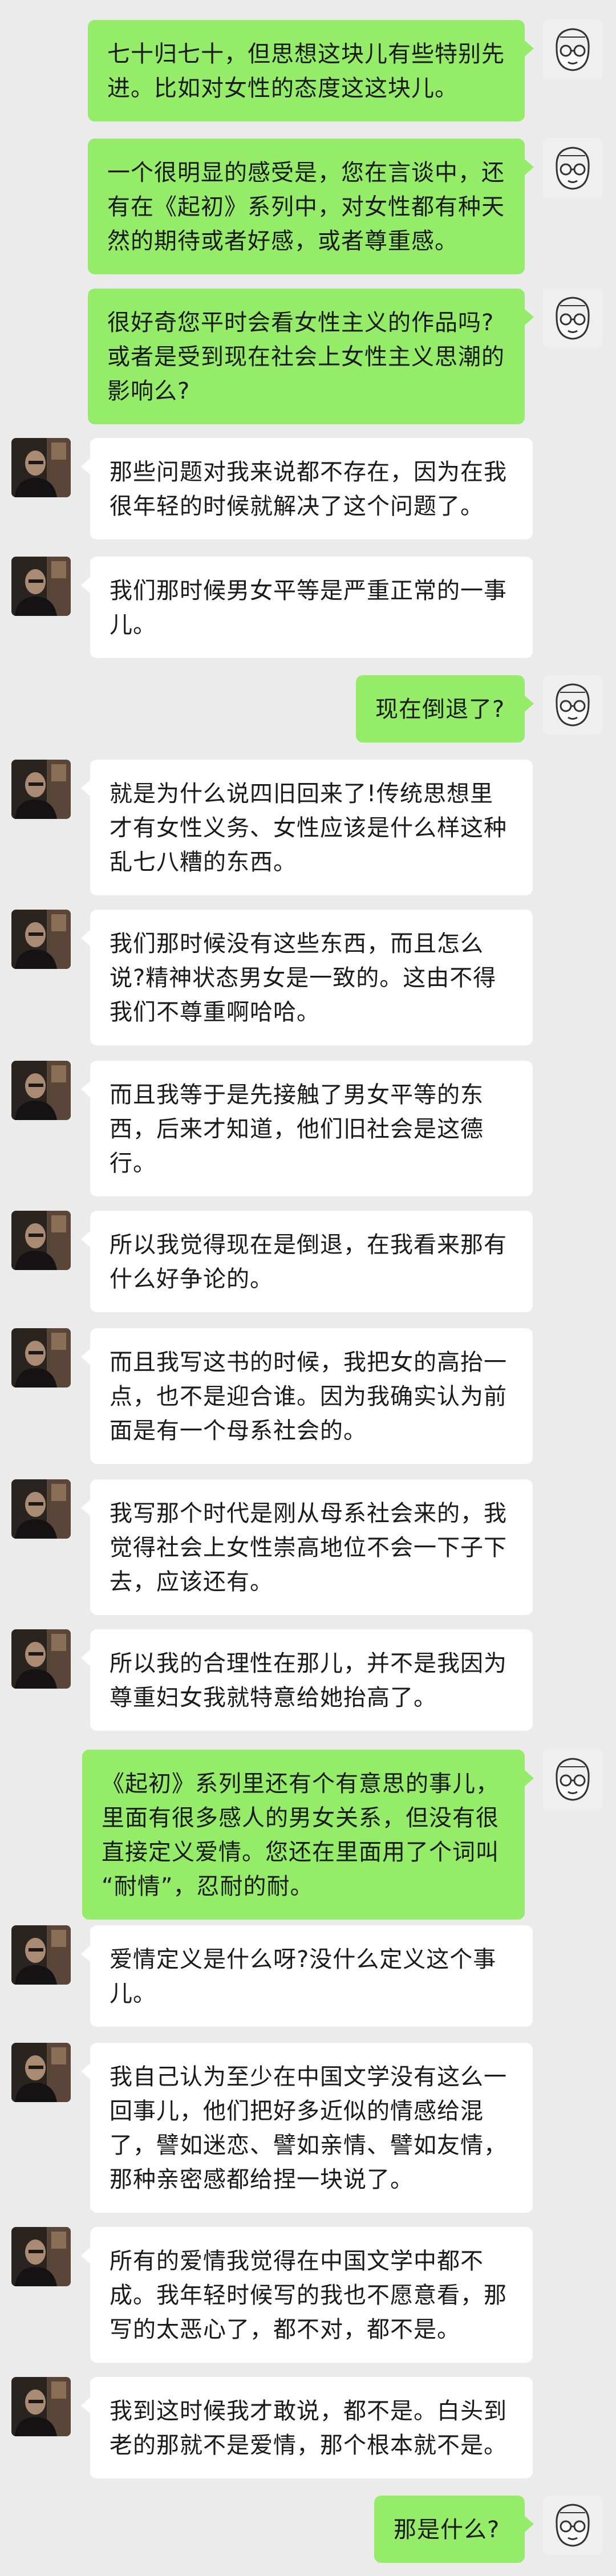 This screenshot has height=2576, width=616. What do you see at coordinates (308, 1245) in the screenshot?
I see `message-text-line: 所以我觉得现在是倒退，在我看来那有` at bounding box center [308, 1245].